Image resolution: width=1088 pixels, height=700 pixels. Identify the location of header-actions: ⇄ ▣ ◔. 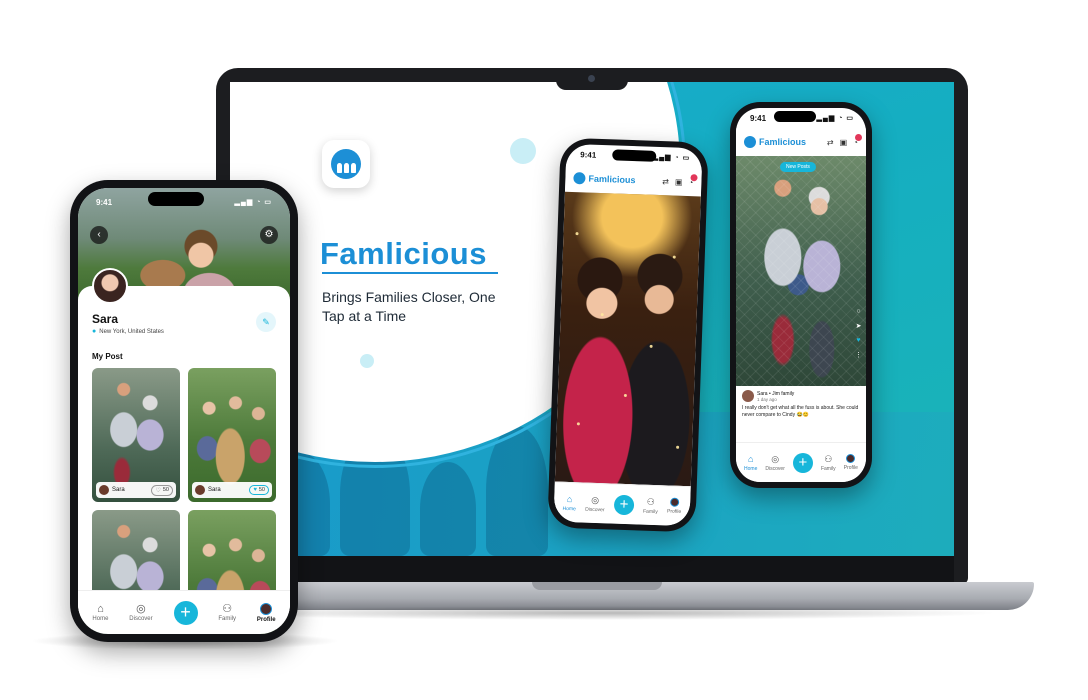
(680, 180).